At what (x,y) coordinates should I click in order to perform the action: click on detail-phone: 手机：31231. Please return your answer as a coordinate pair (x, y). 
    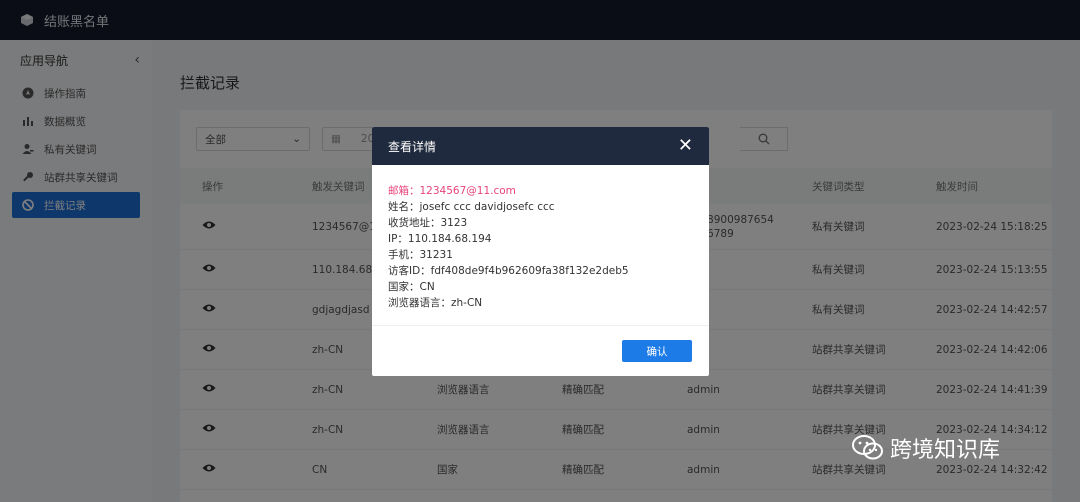
    Looking at the image, I should click on (420, 255).